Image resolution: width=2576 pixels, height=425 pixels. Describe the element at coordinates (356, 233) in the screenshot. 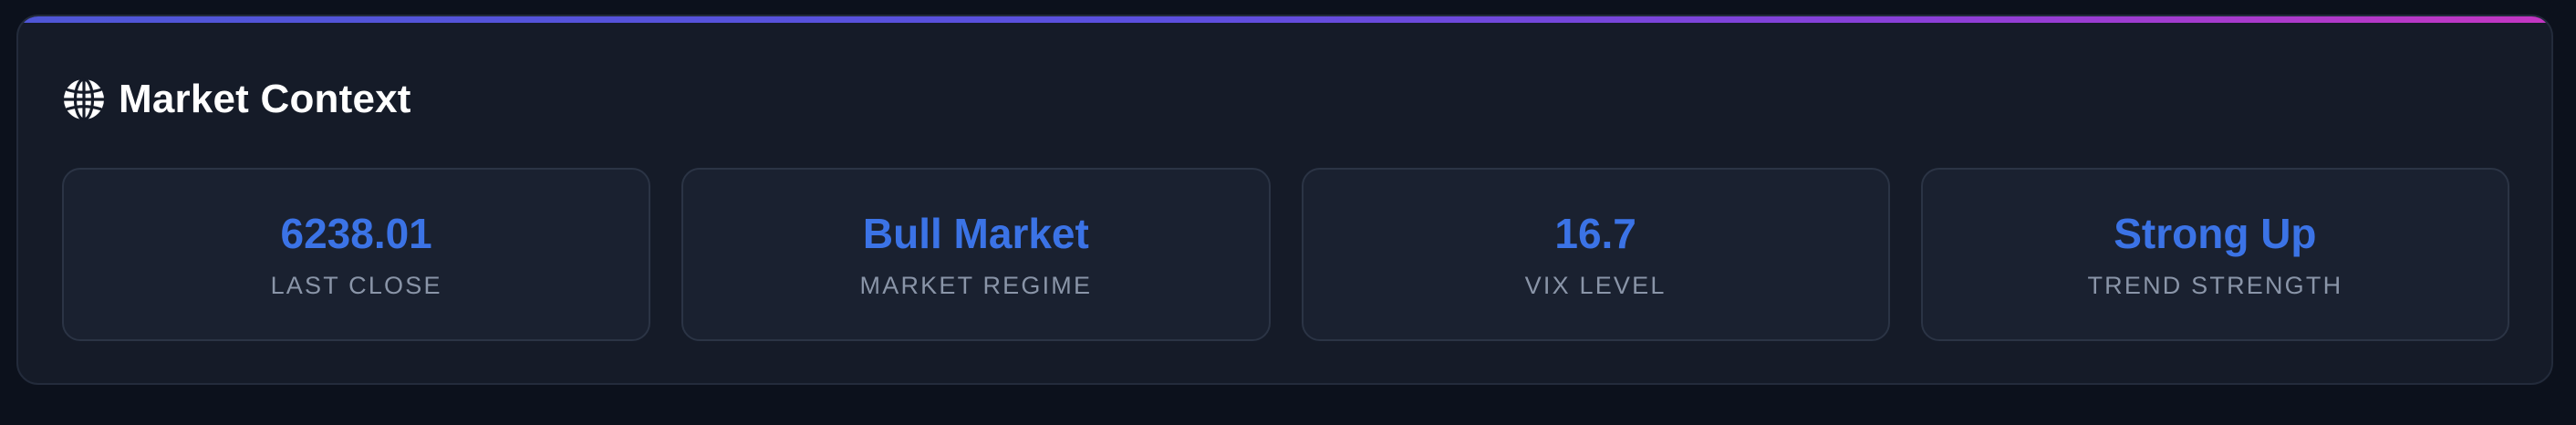

I see `last-close-value: 6238.01` at that location.